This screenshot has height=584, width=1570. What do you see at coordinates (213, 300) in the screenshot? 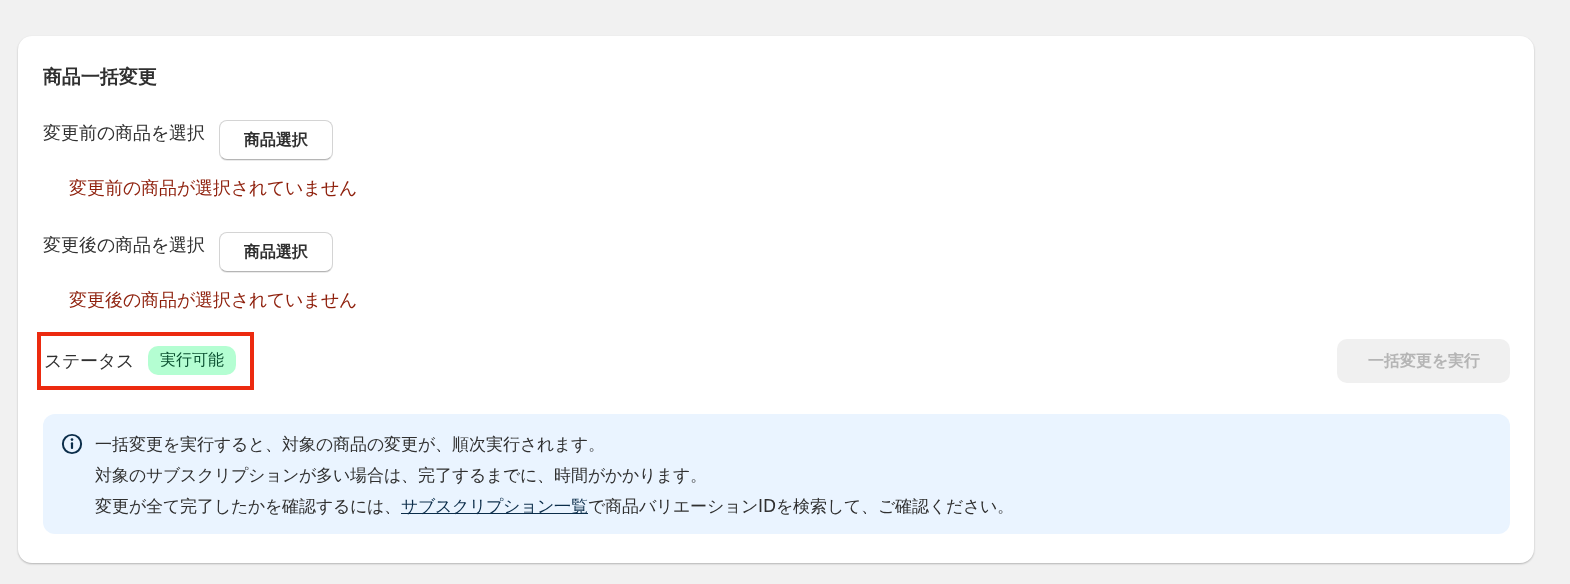
I see `error-message: 変更後の商品が選択されていません` at bounding box center [213, 300].